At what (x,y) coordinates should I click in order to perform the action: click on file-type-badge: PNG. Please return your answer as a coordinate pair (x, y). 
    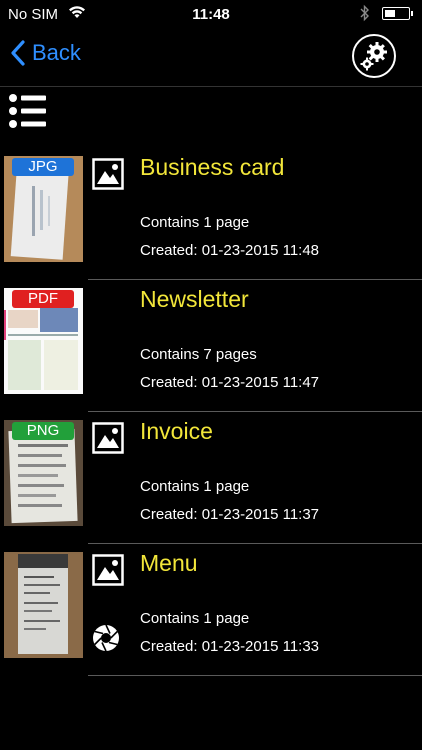
    Looking at the image, I should click on (43, 431).